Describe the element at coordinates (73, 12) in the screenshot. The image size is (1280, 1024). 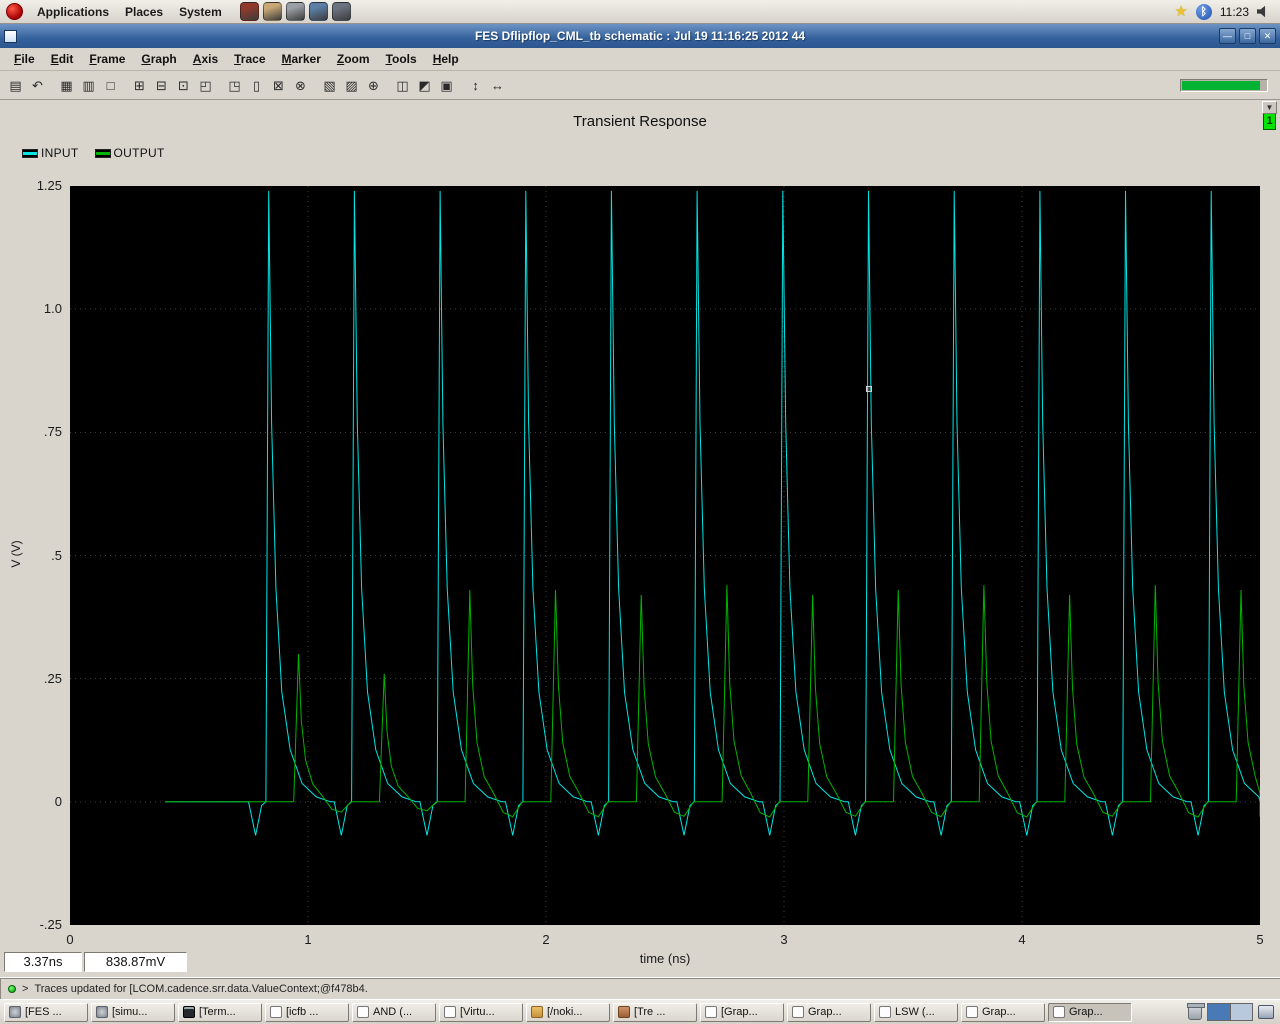
I see `panel-menu-applications: Applications` at that location.